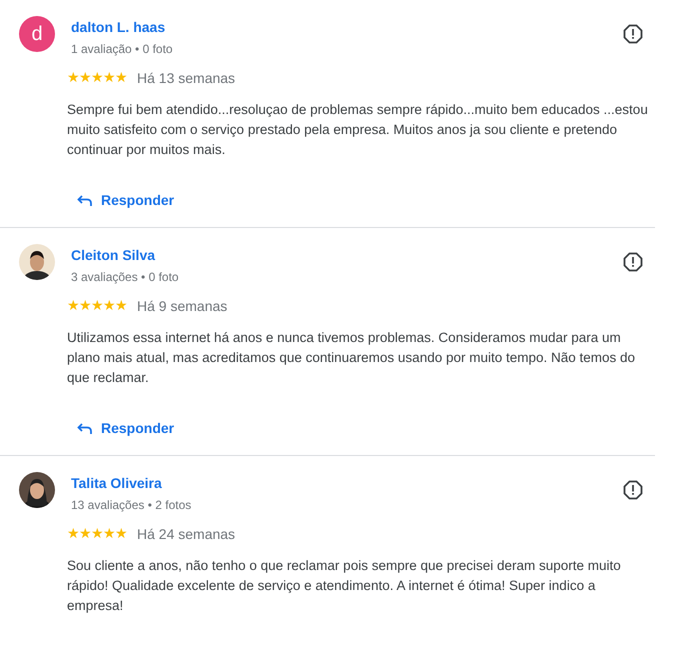  I want to click on reviewer-name: Talita Oliveira, so click(116, 483).